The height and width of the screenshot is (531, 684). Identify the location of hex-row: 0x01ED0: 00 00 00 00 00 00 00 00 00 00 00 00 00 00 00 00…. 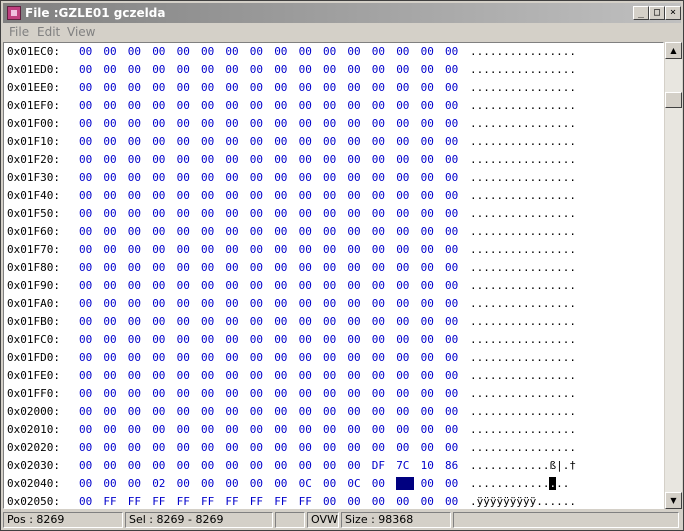
(333, 70).